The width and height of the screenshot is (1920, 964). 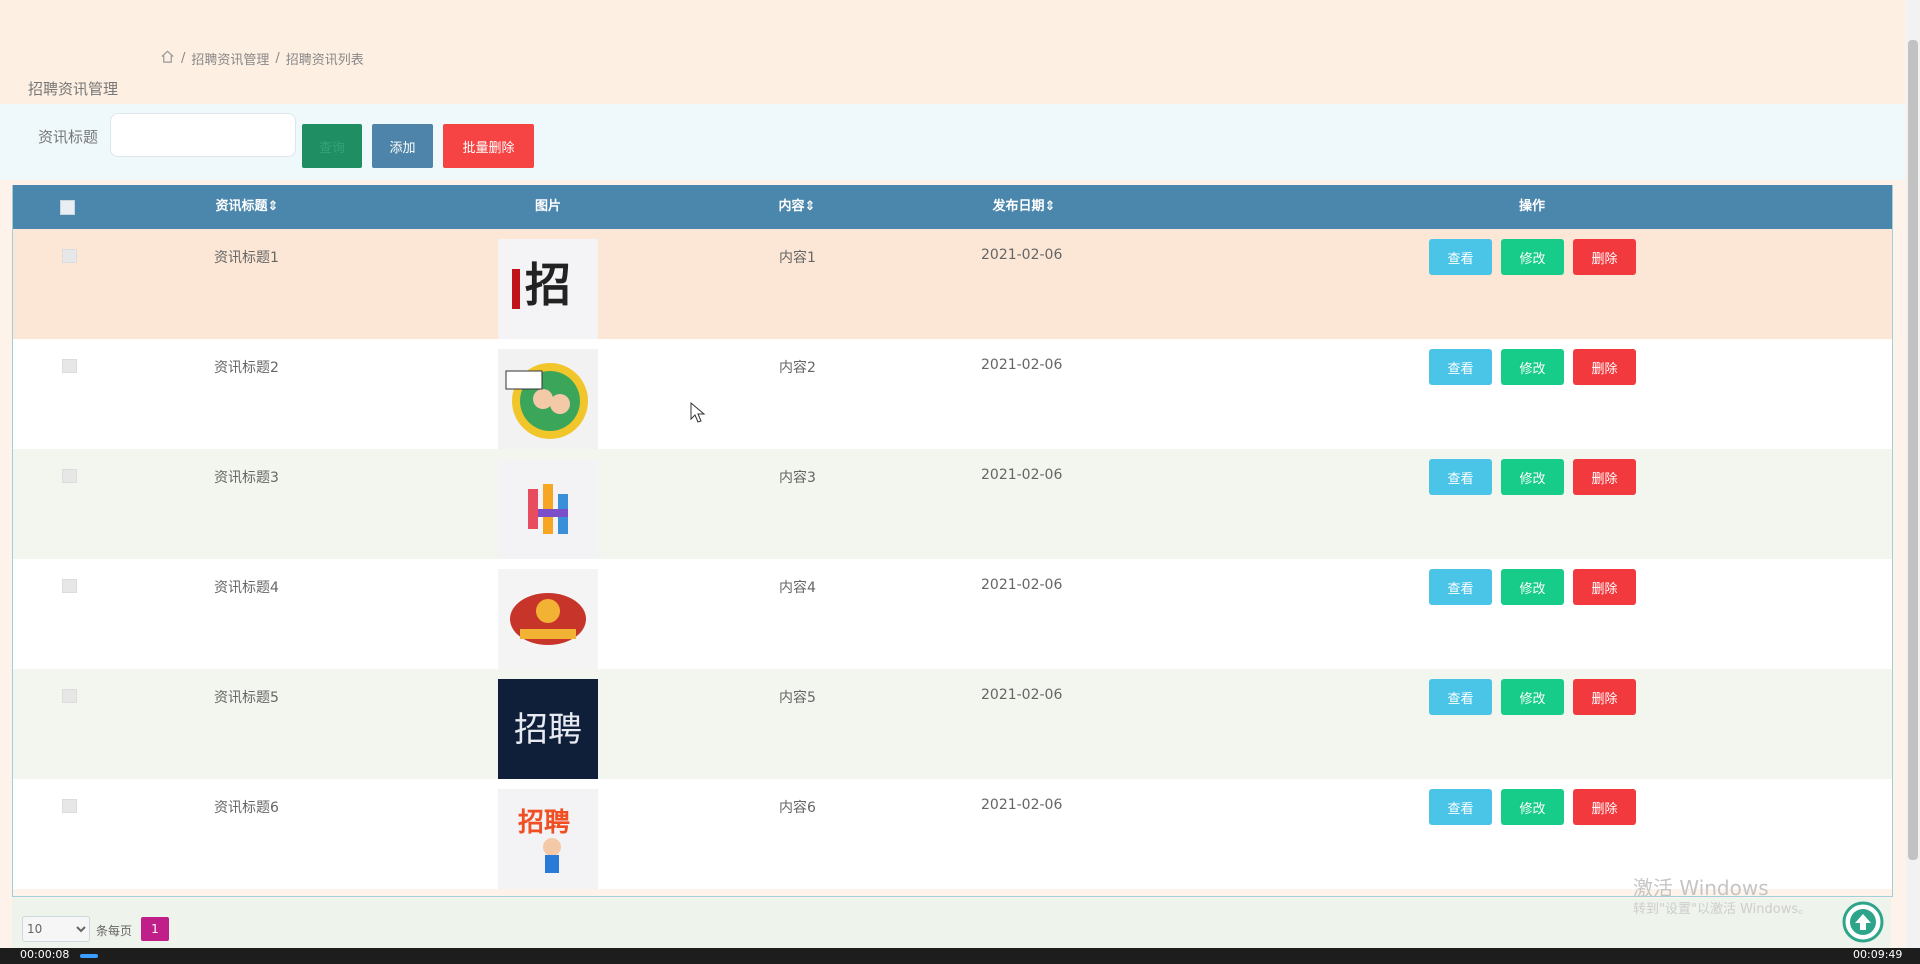 I want to click on scrollbar-thumb, so click(x=1913, y=450).